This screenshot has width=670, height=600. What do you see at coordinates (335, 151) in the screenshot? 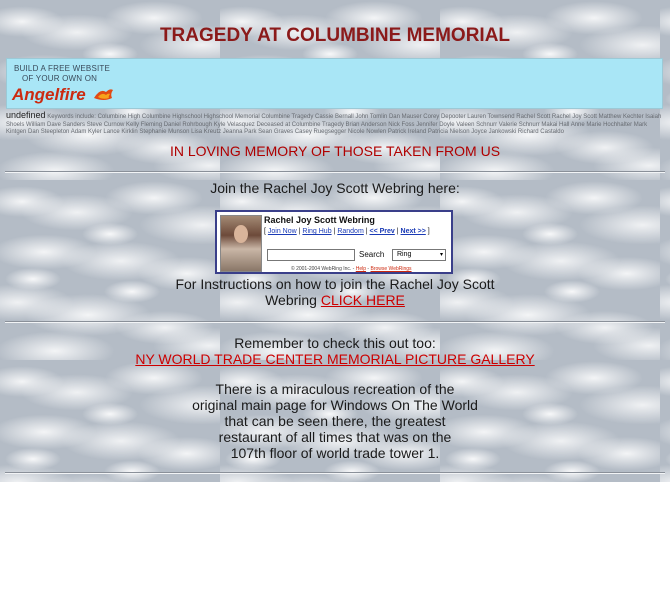
I see `memory-heading: IN LOVING MEMORY OF THOSE TAKEN FROM US` at bounding box center [335, 151].